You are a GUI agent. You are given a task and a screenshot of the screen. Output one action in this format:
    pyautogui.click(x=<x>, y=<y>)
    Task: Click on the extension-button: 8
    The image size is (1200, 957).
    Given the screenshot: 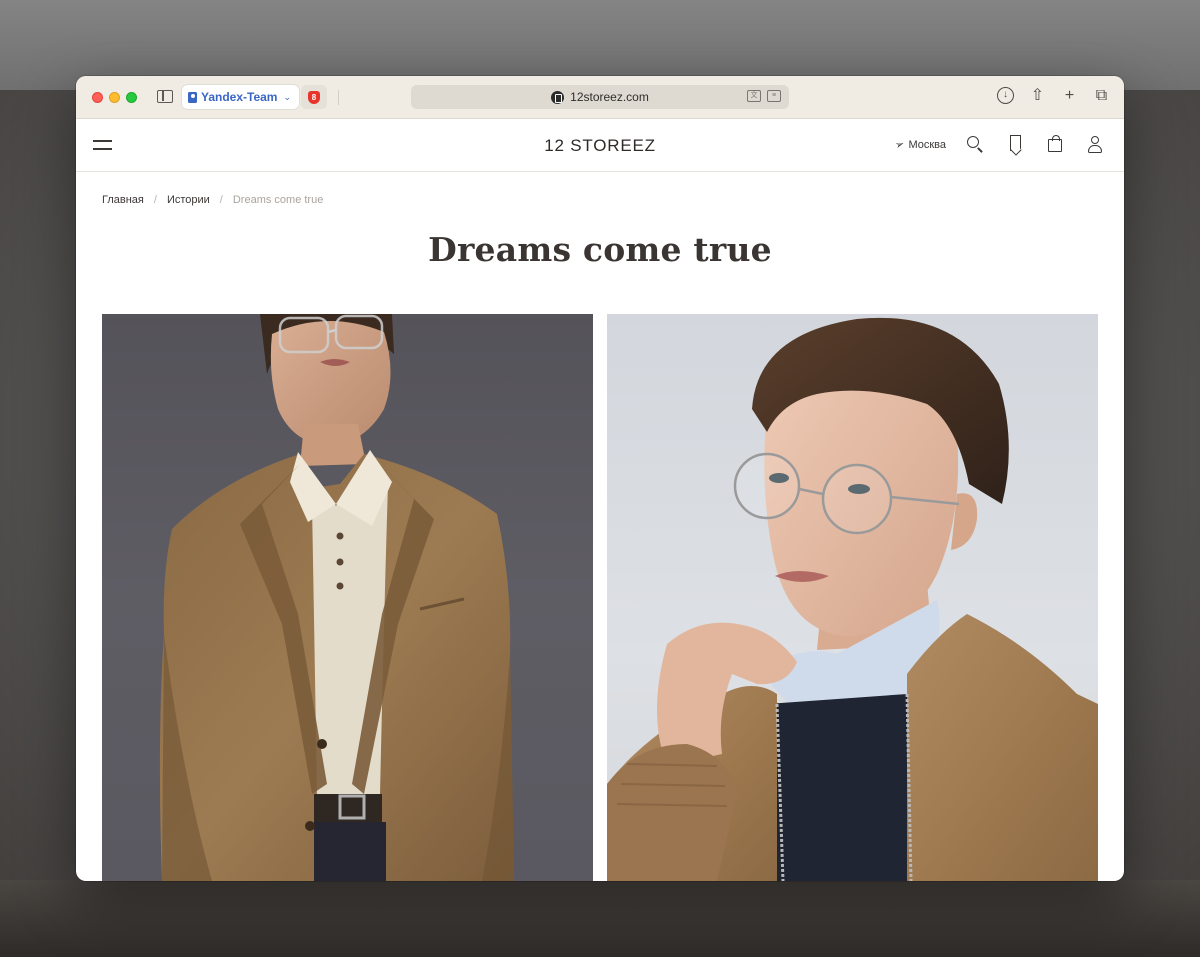 What is the action you would take?
    pyautogui.click(x=314, y=97)
    